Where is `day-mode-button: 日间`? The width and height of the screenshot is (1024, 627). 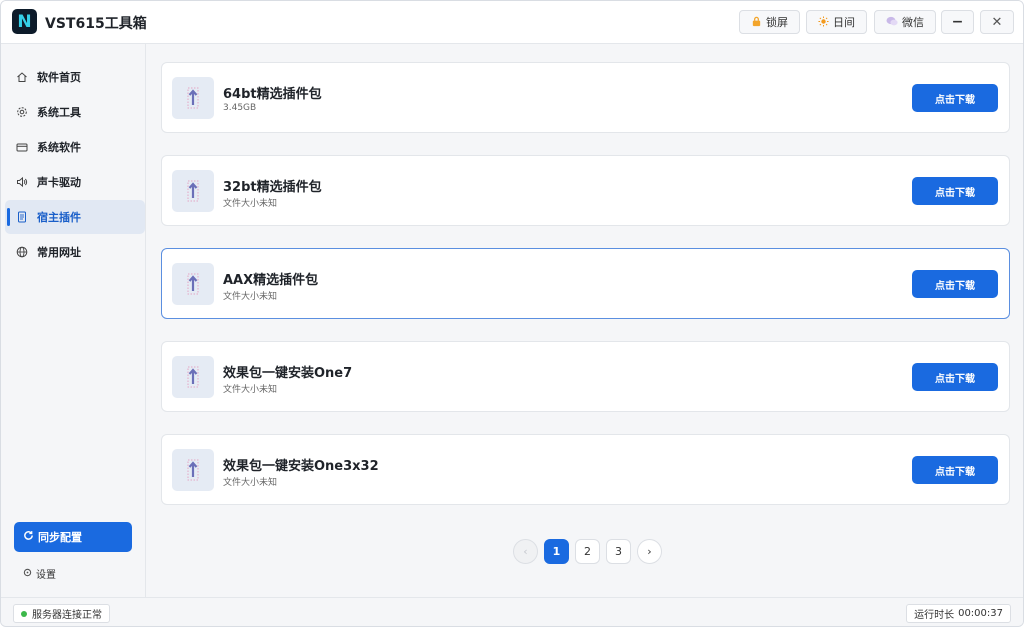 day-mode-button: 日间 is located at coordinates (836, 22).